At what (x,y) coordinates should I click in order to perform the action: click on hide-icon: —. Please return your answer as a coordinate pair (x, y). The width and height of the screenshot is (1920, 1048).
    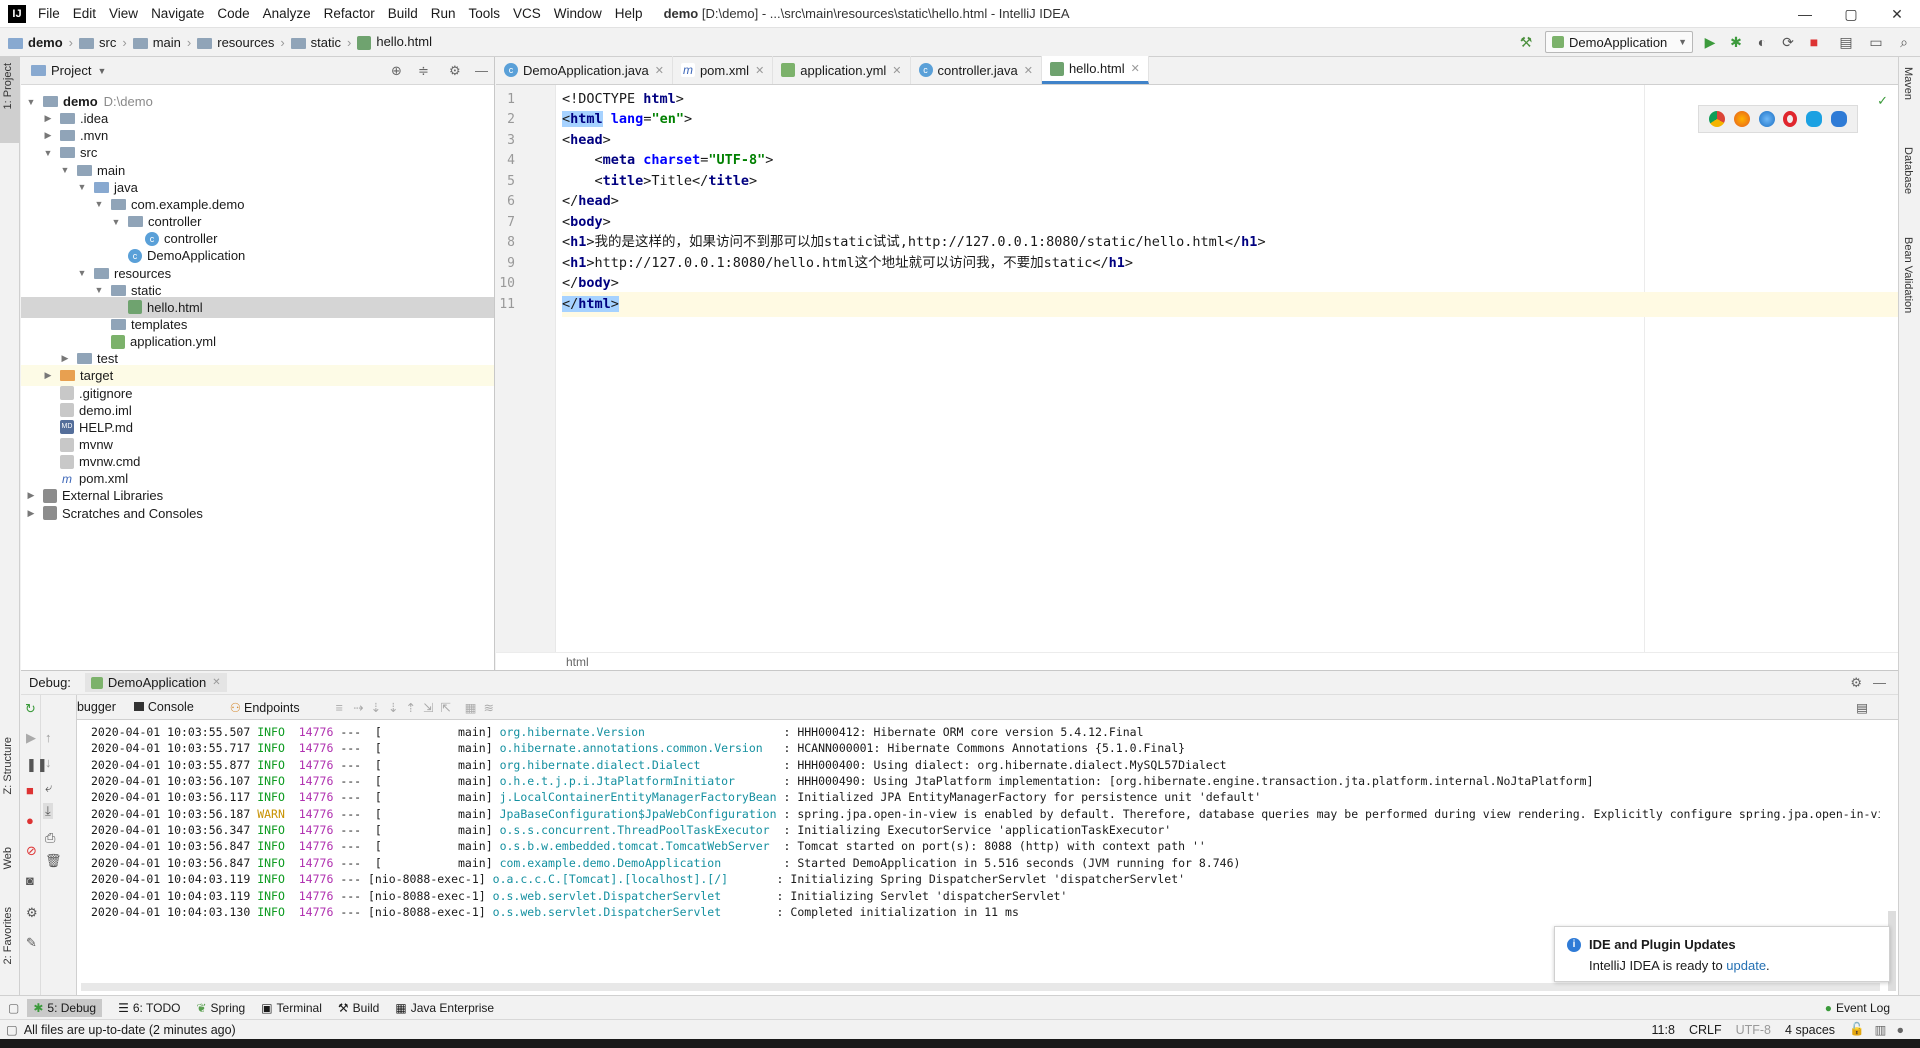
    Looking at the image, I should click on (1879, 682).